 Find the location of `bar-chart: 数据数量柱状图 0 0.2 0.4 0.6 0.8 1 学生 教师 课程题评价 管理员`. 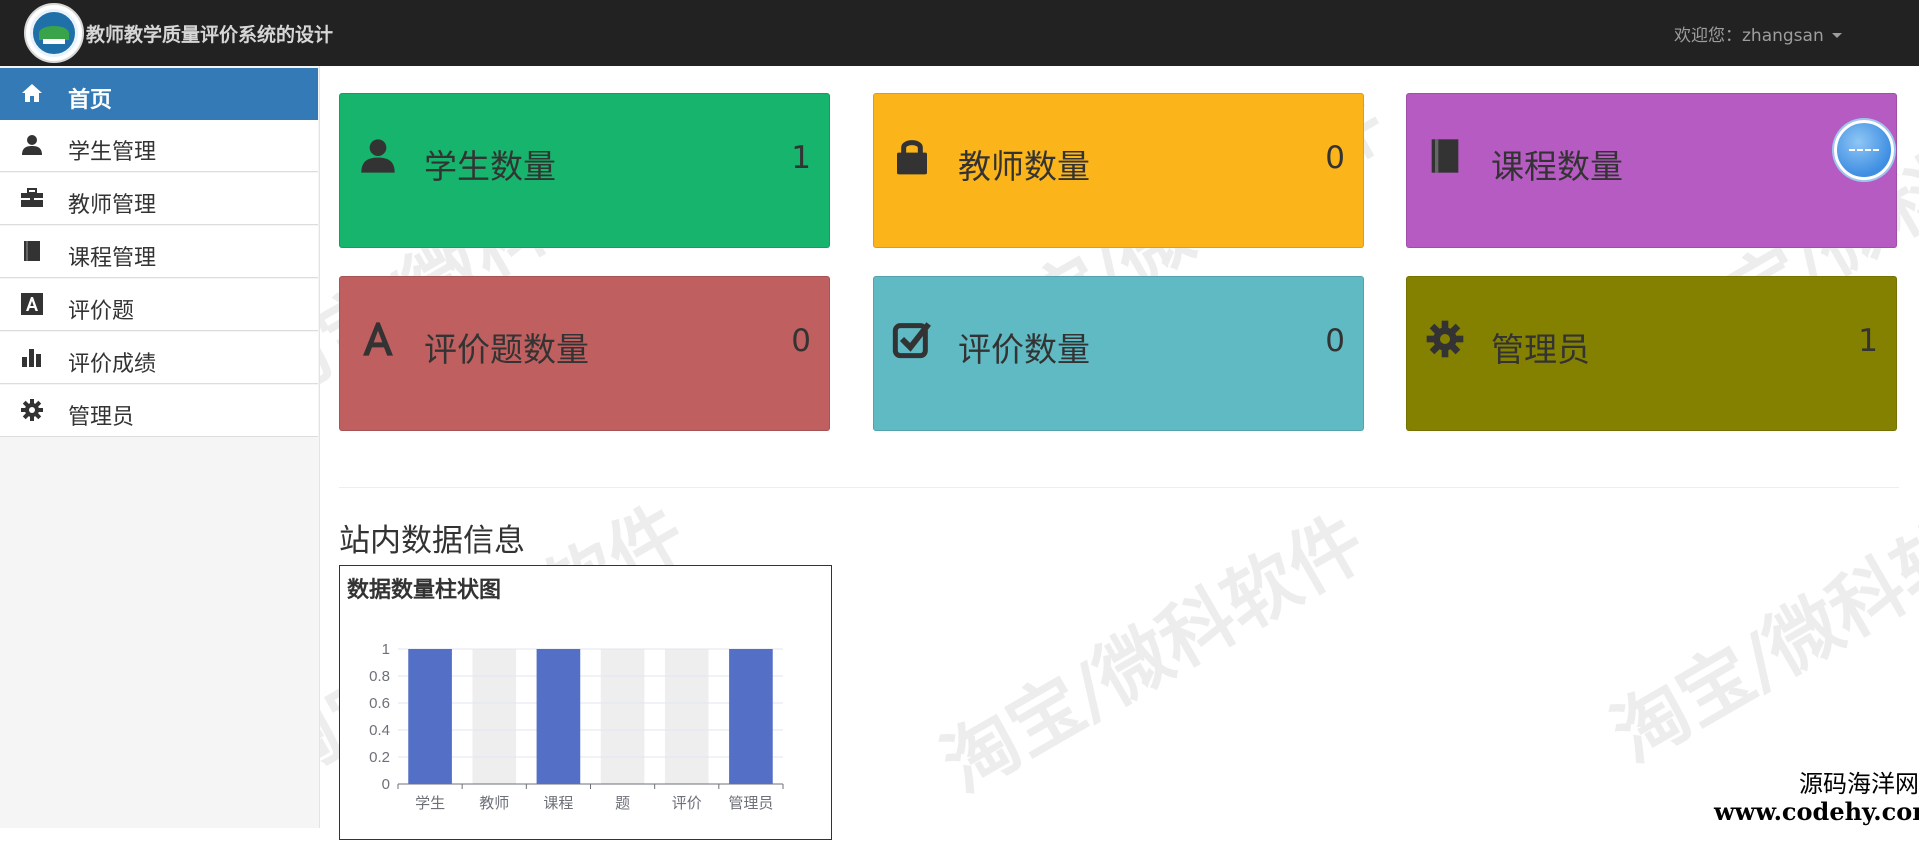

bar-chart: 数据数量柱状图 0 0.2 0.4 0.6 0.8 1 学生 教师 课程题评价 管理员 is located at coordinates (585, 702).